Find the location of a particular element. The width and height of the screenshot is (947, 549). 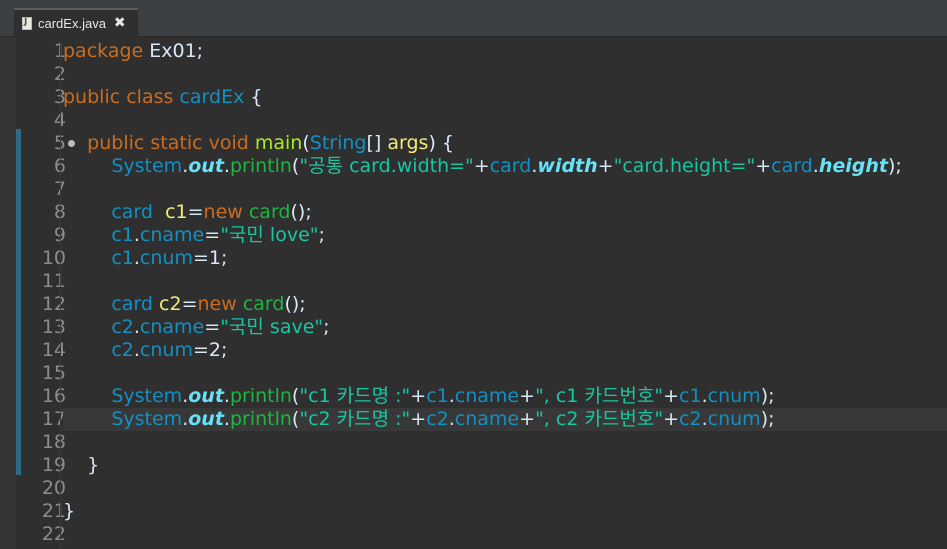

code-token: package is located at coordinates (103, 51).